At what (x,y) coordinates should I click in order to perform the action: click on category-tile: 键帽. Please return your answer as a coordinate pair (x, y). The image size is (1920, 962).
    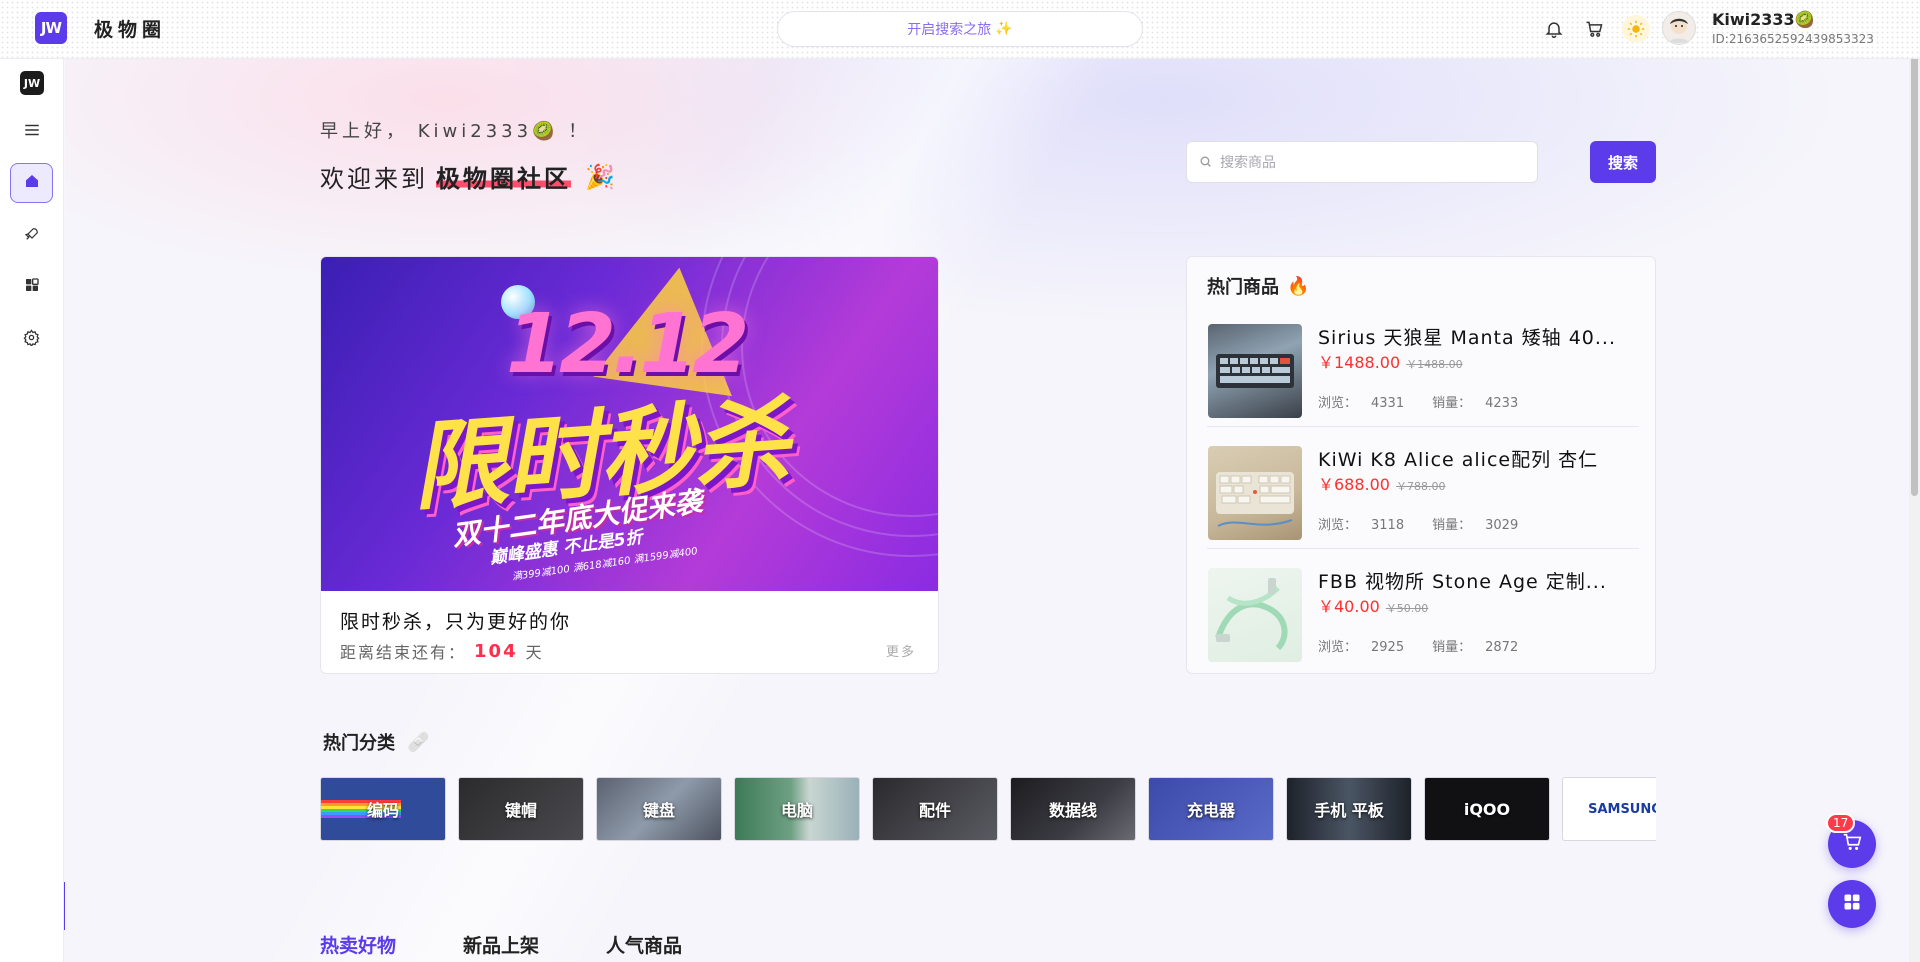
    Looking at the image, I should click on (521, 809).